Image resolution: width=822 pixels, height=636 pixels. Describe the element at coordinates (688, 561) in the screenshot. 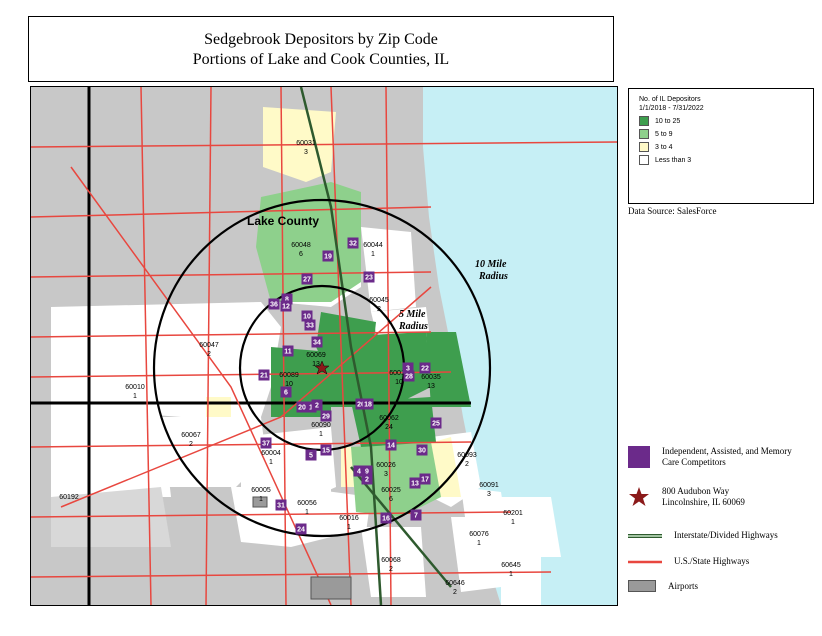

I see `legend-ushighway: U.S./State Highways` at that location.